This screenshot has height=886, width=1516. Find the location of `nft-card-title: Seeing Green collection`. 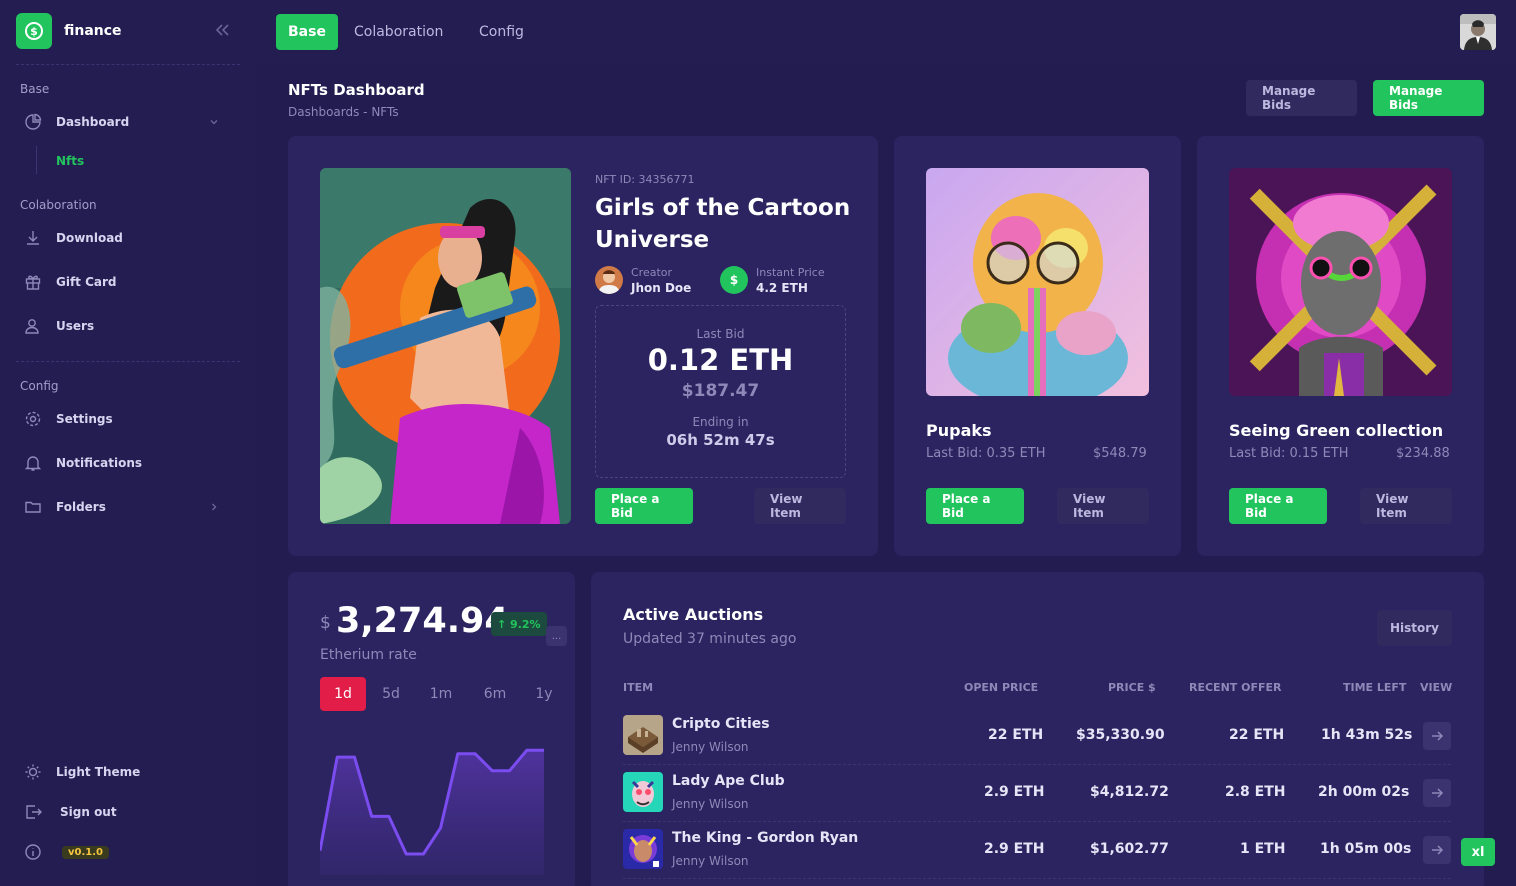

nft-card-title: Seeing Green collection is located at coordinates (1336, 430).